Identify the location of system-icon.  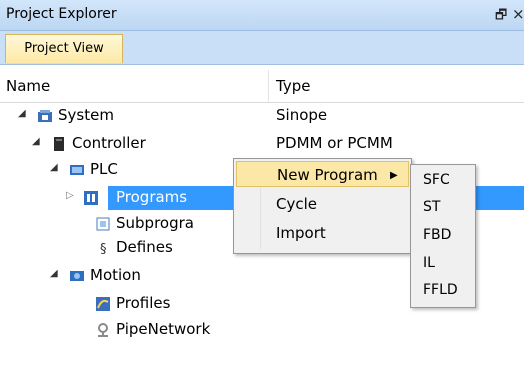
(45, 116).